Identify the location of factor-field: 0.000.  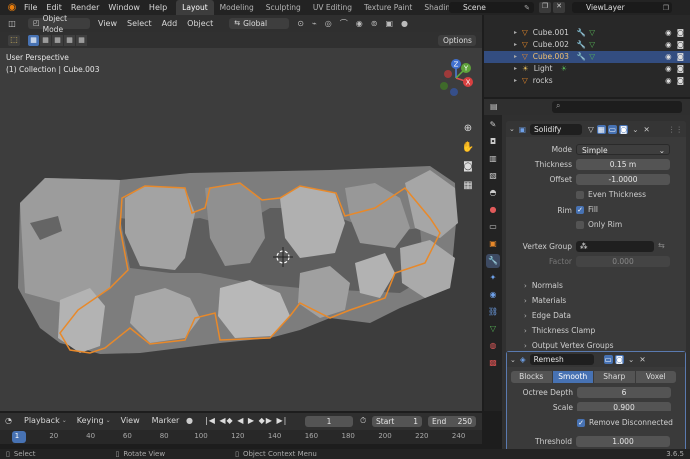
(623, 261).